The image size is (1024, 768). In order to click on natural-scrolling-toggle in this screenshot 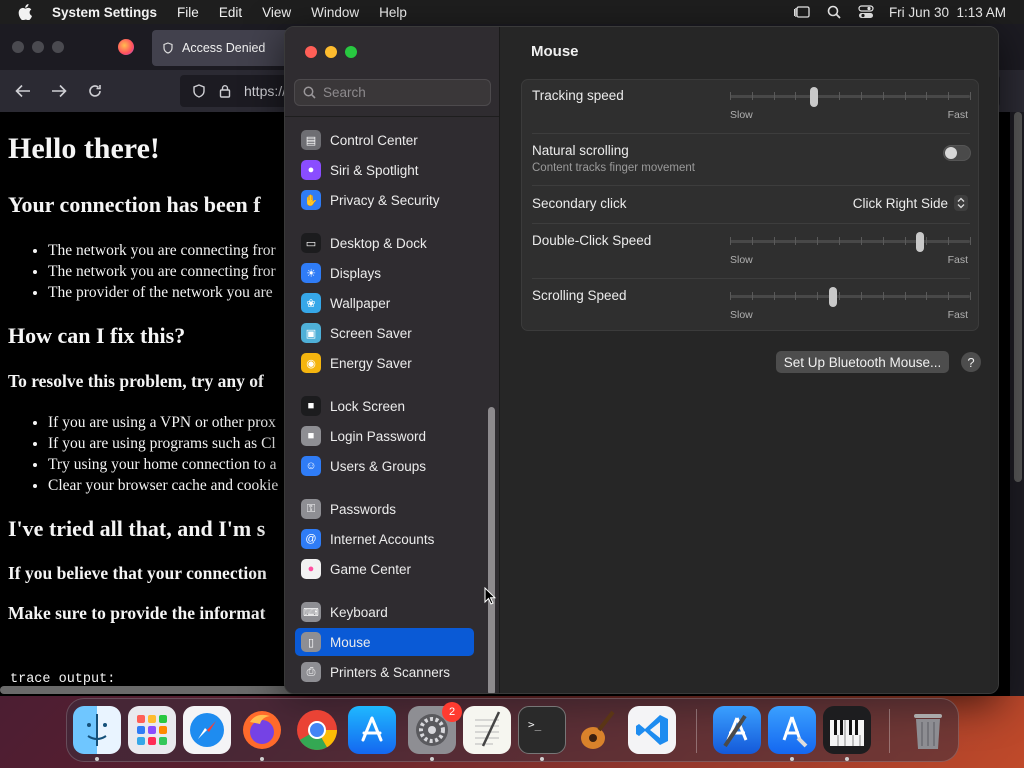, I will do `click(957, 153)`.